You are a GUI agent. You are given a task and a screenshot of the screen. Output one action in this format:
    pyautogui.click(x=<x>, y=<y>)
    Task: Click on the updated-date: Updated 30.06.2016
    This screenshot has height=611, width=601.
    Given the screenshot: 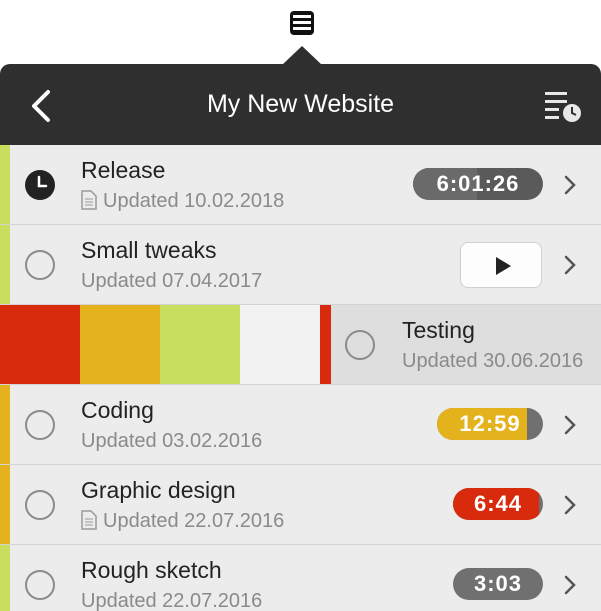 What is the action you would take?
    pyautogui.click(x=493, y=361)
    